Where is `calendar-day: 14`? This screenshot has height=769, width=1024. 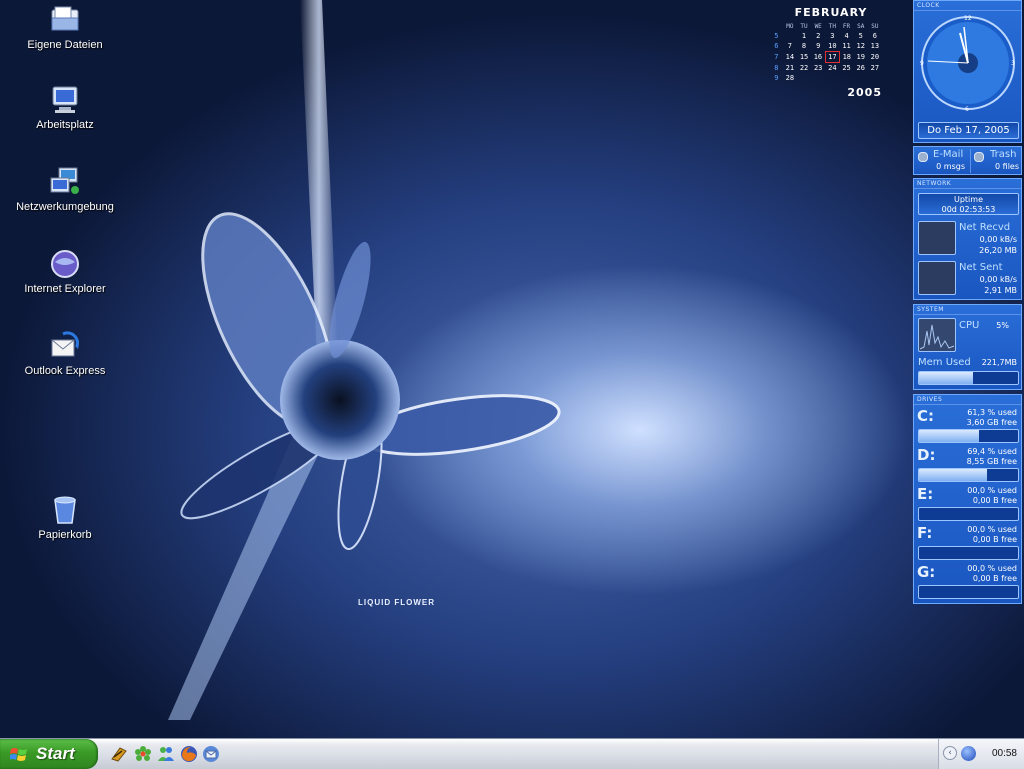 calendar-day: 14 is located at coordinates (790, 57).